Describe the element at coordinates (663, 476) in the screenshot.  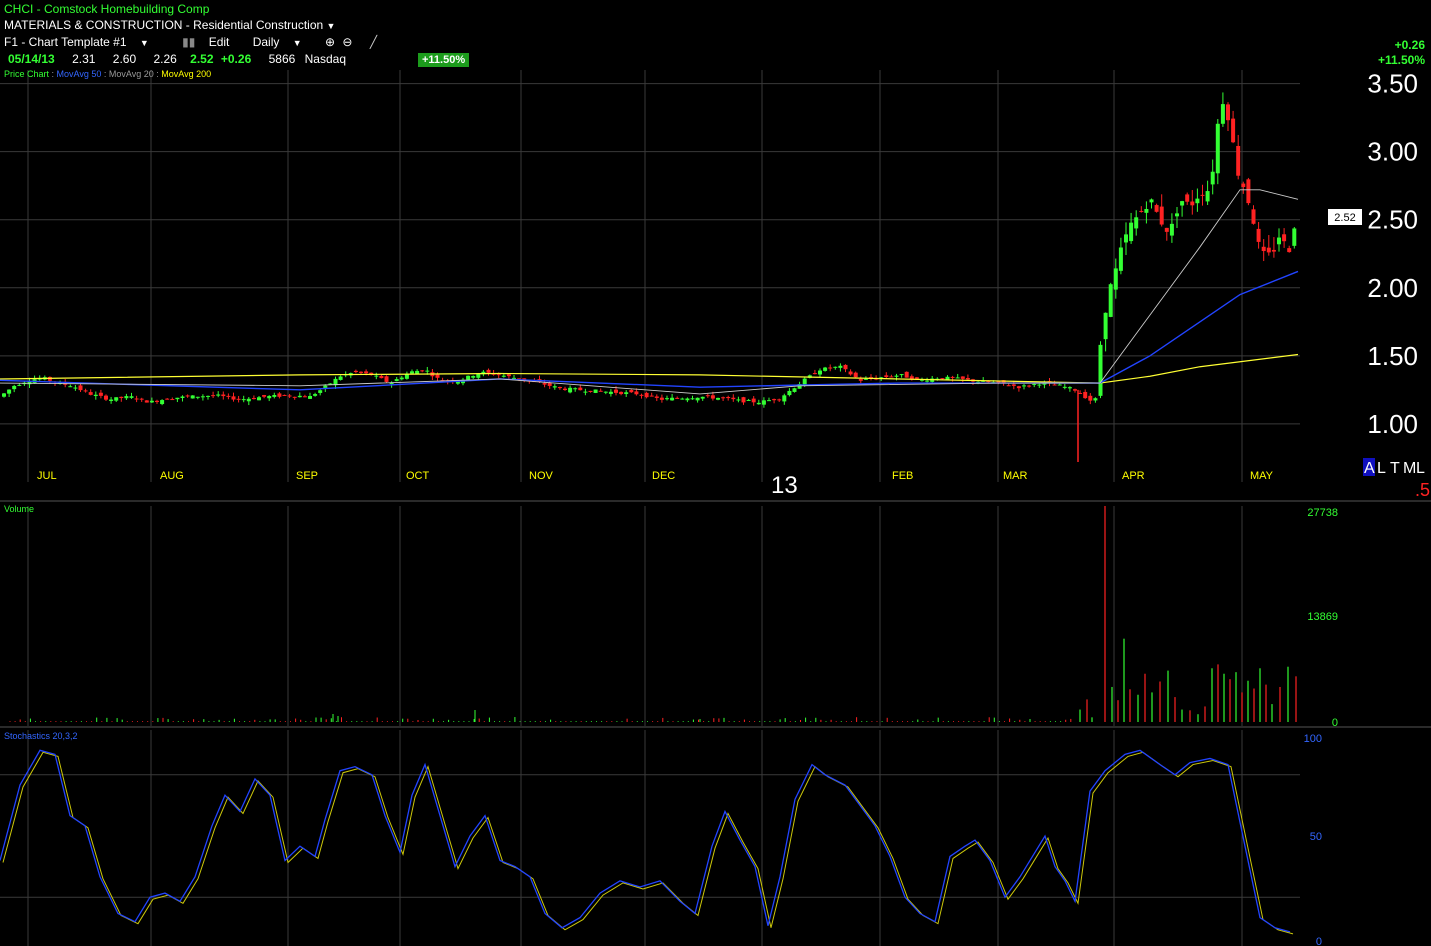
I see `month-label: DEC` at that location.